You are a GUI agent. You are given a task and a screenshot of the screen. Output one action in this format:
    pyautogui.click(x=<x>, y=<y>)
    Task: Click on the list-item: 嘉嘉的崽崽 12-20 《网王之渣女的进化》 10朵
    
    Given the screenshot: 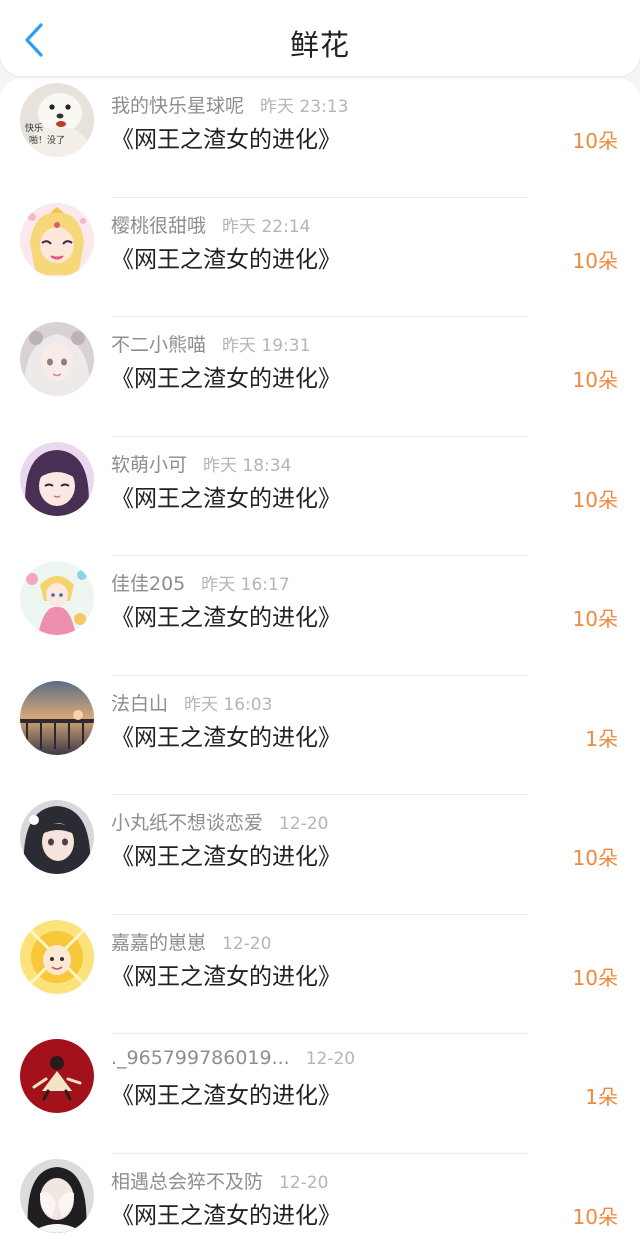 What is the action you would take?
    pyautogui.click(x=320, y=974)
    